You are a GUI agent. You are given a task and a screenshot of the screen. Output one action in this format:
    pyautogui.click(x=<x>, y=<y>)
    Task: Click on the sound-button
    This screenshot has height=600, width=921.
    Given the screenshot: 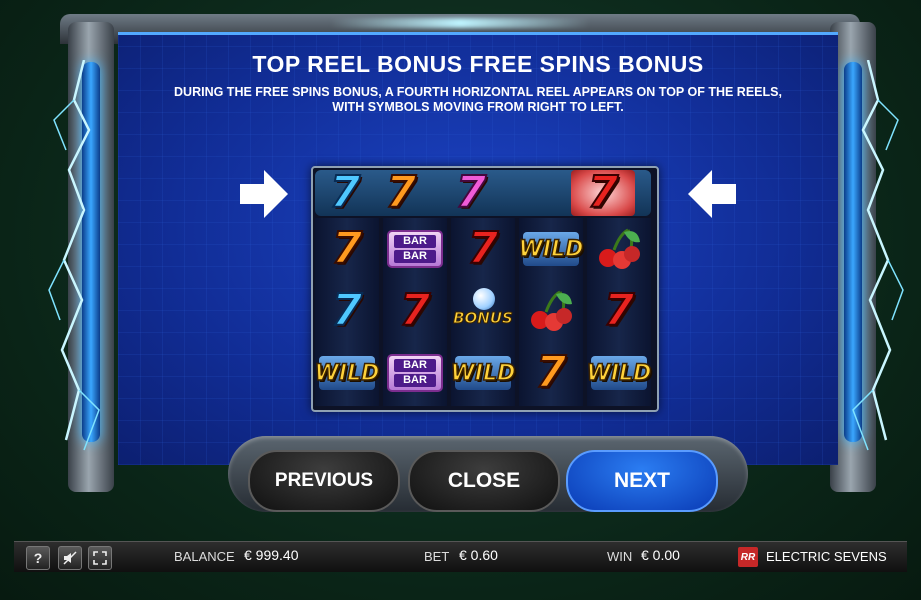 What is the action you would take?
    pyautogui.click(x=70, y=558)
    